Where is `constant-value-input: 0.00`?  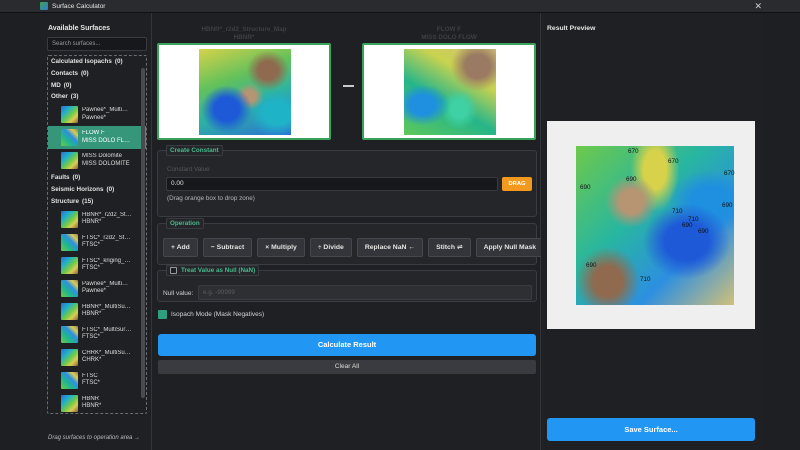
constant-value-input: 0.00 is located at coordinates (332, 184).